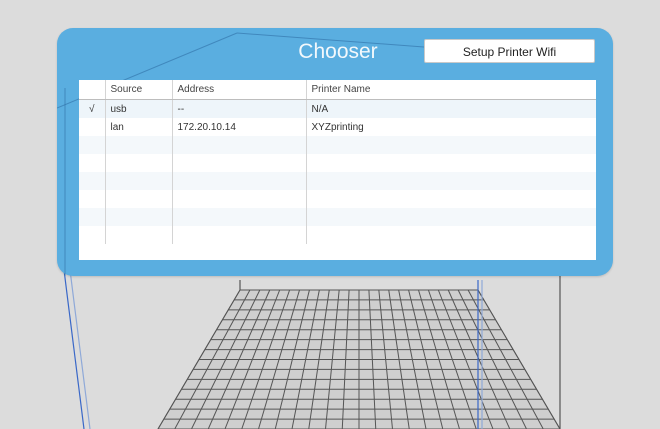 The image size is (660, 429). Describe the element at coordinates (139, 108) in the screenshot. I see `cell-source: usb` at that location.